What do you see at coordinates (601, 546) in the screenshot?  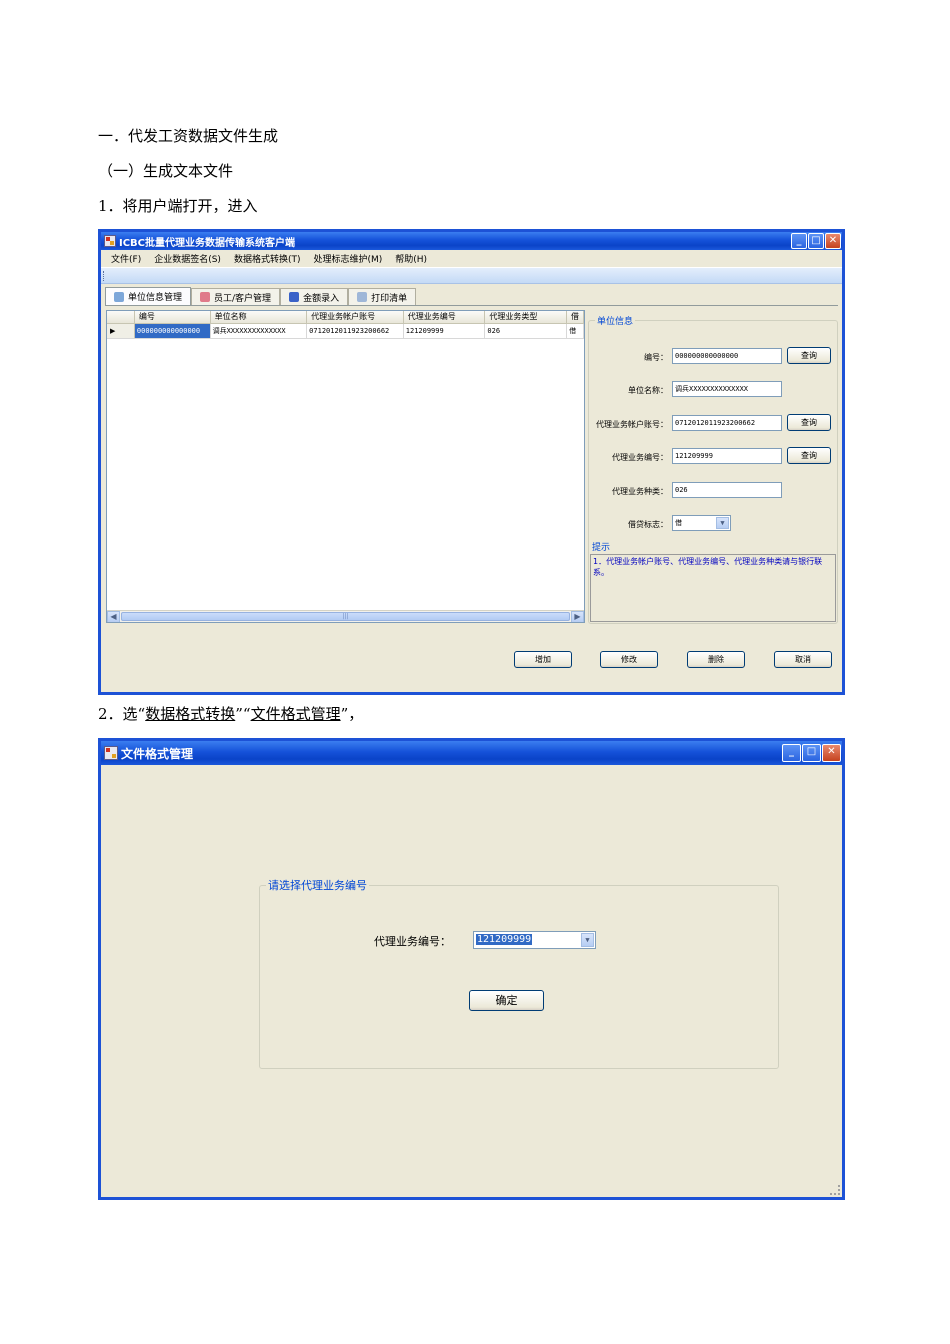 I see `hint-title: 提示` at bounding box center [601, 546].